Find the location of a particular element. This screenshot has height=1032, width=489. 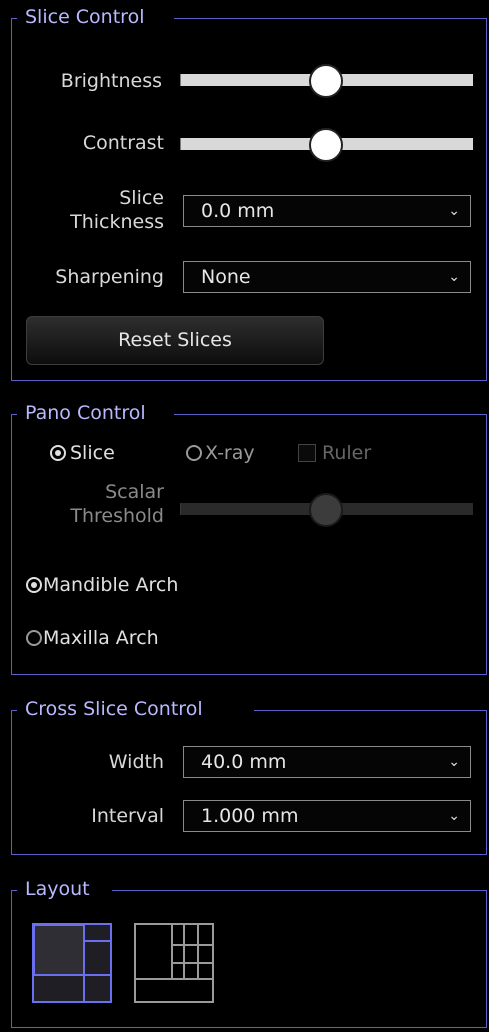

contrast-label: Contrast is located at coordinates (123, 143).